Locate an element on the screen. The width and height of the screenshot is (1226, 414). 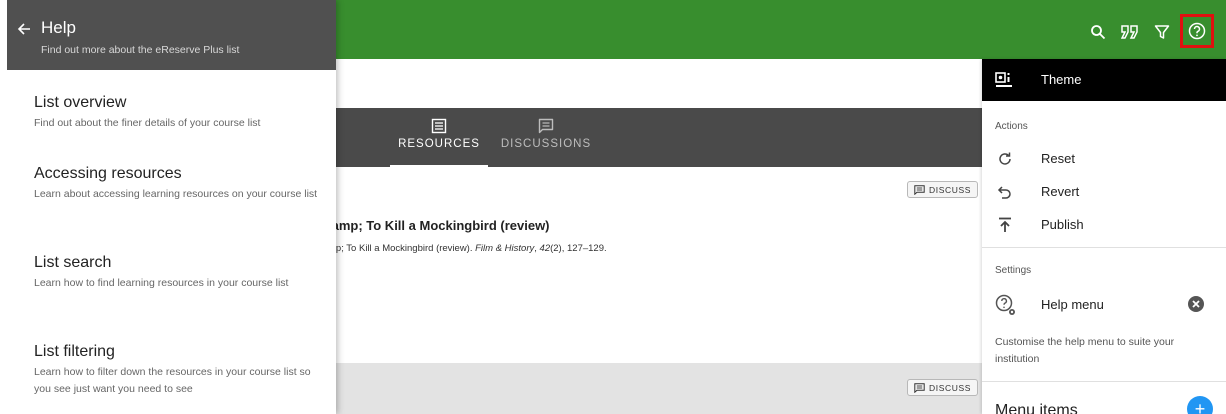
tab-discussions-label: DISCUSSIONS is located at coordinates (546, 144).